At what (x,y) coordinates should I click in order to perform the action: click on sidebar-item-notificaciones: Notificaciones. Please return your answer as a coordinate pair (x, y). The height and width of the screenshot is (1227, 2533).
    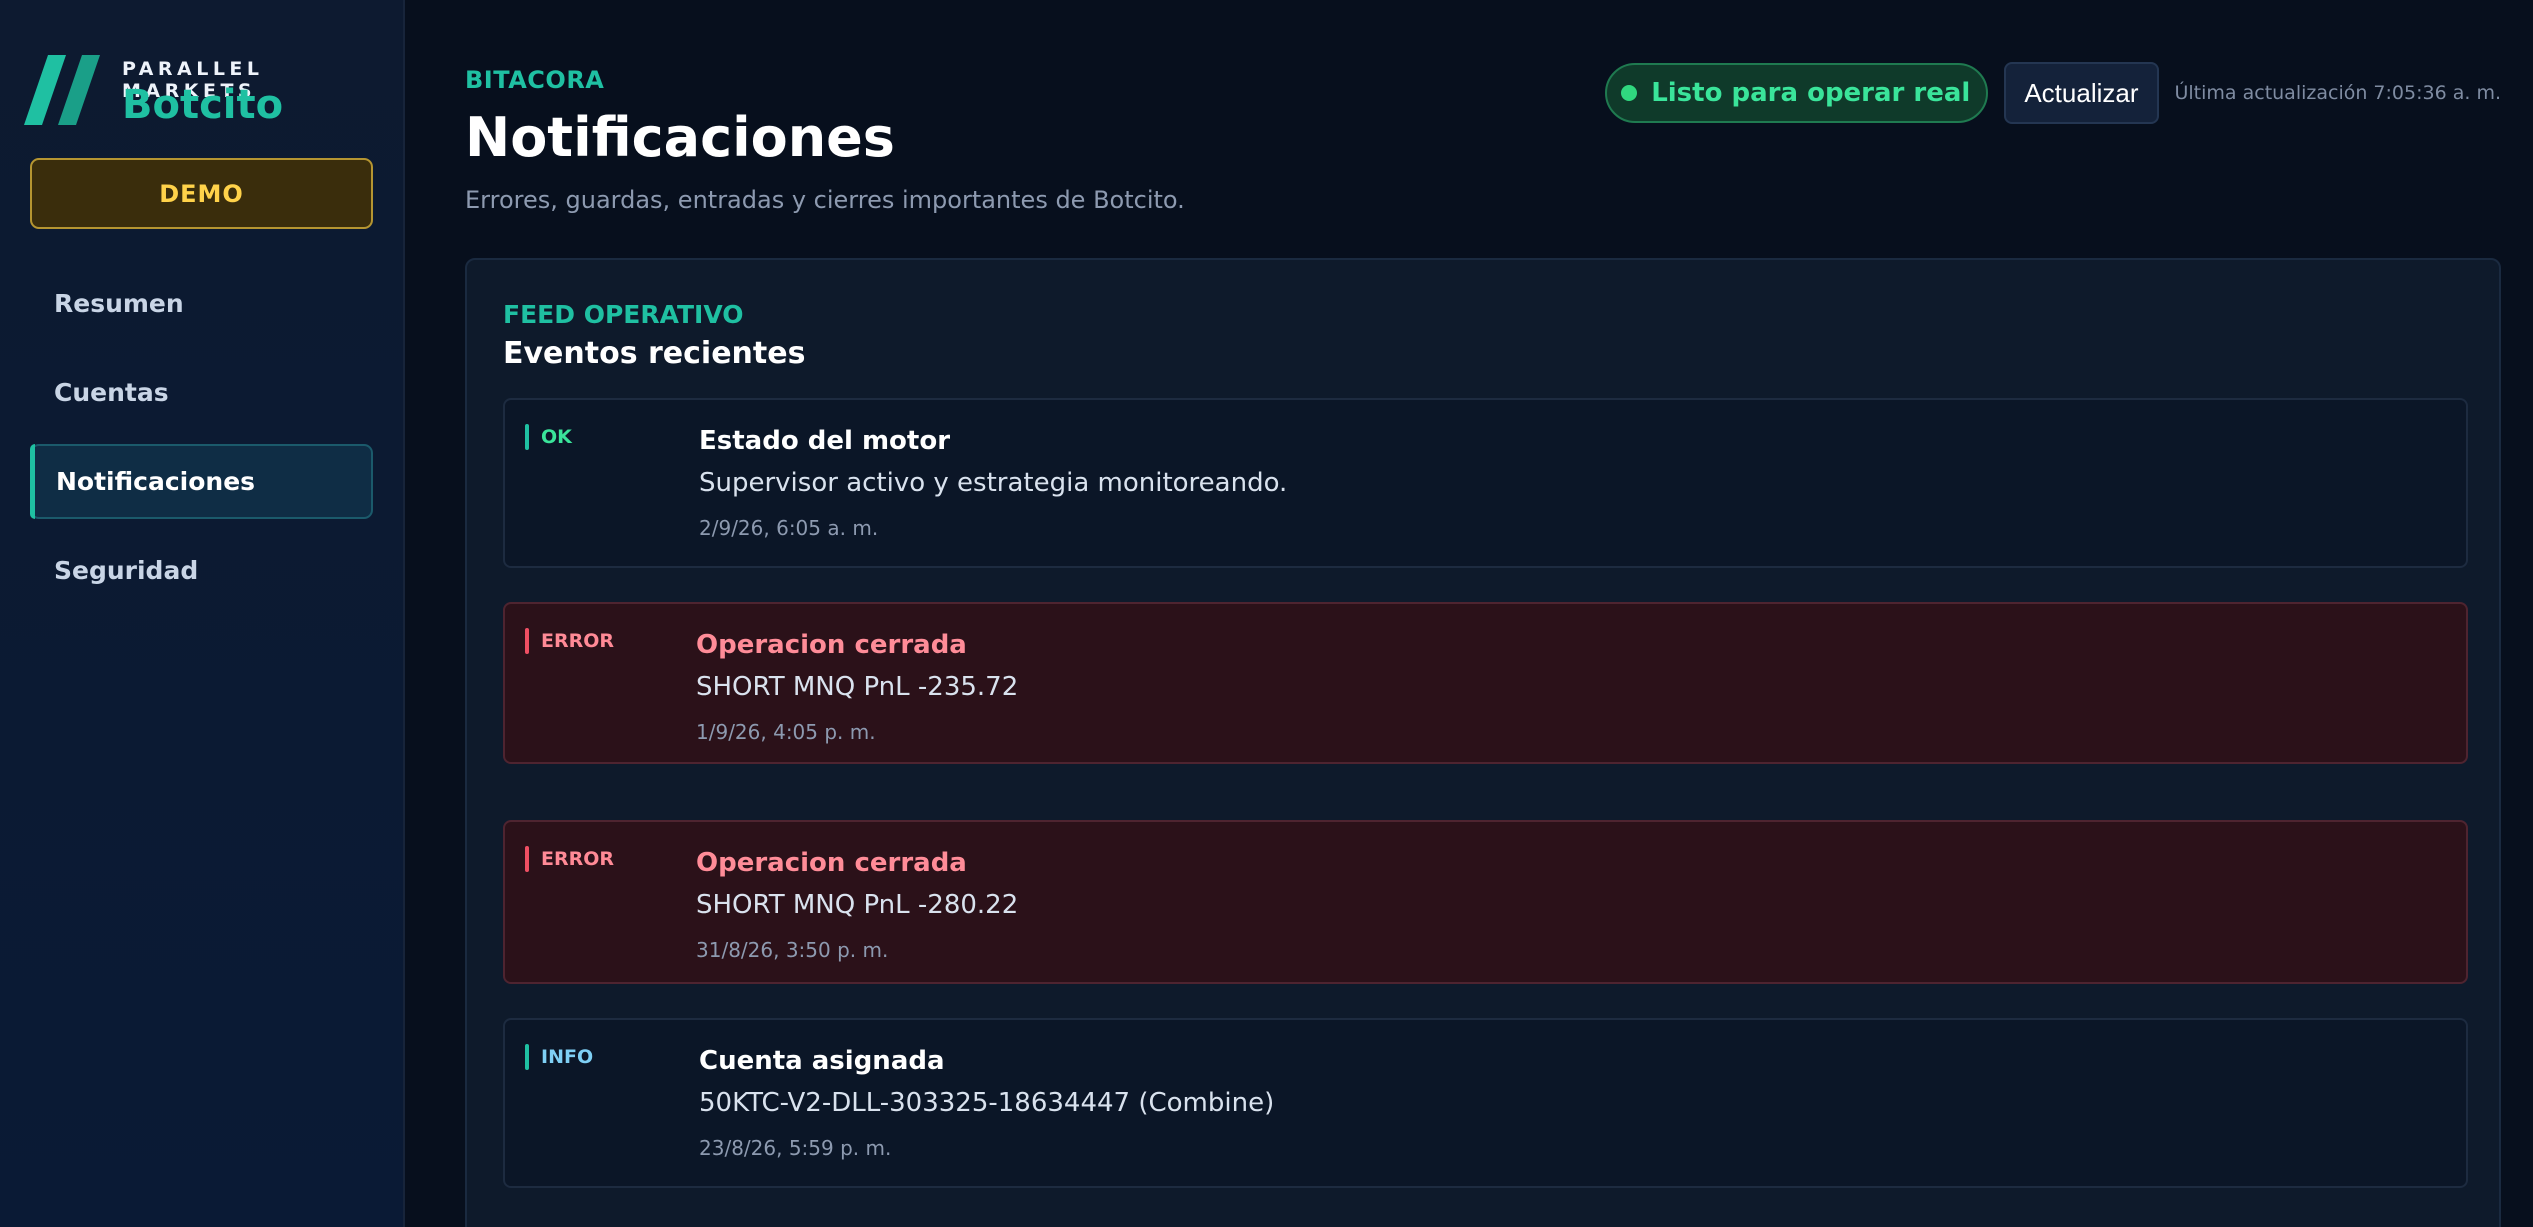
    Looking at the image, I should click on (201, 481).